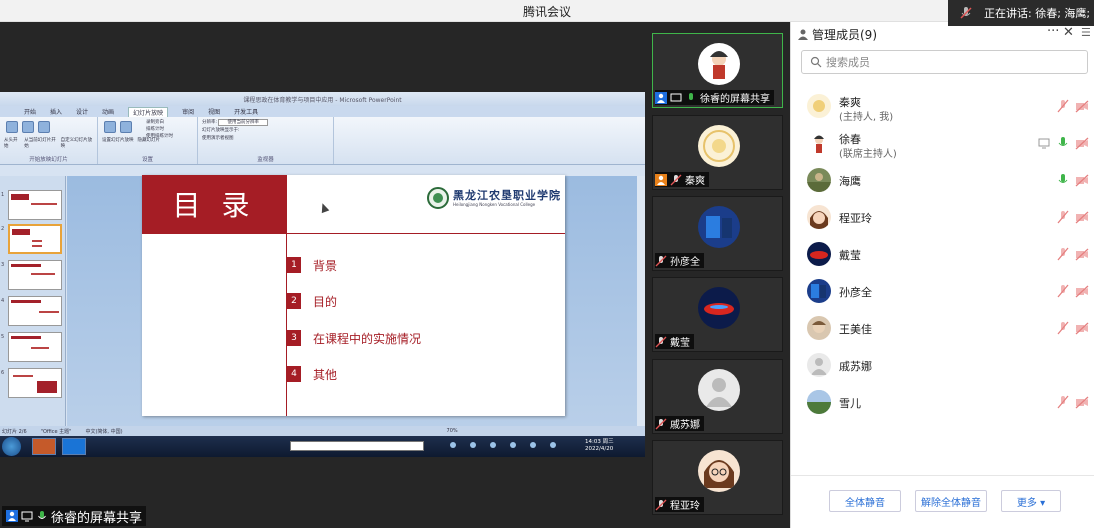 The image size is (1094, 528). Describe the element at coordinates (148, 111) in the screenshot. I see `ppt-tab-active: 幻灯片放映` at that location.